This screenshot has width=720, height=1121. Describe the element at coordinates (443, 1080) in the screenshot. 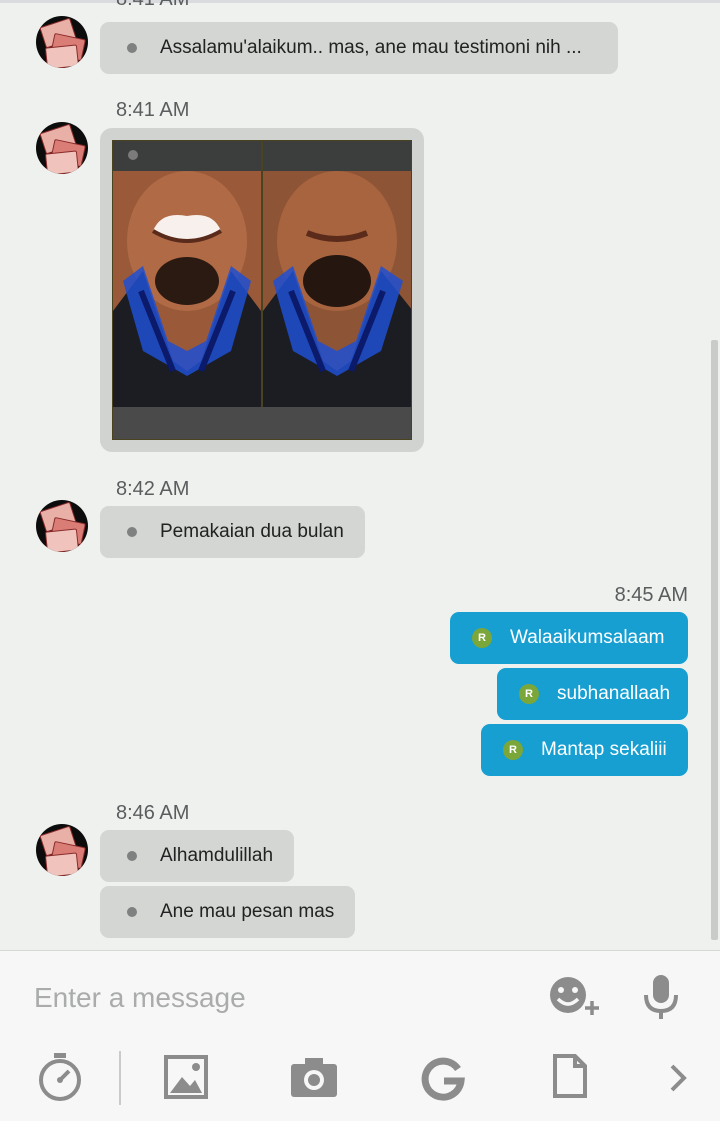

I see `google-icon` at that location.